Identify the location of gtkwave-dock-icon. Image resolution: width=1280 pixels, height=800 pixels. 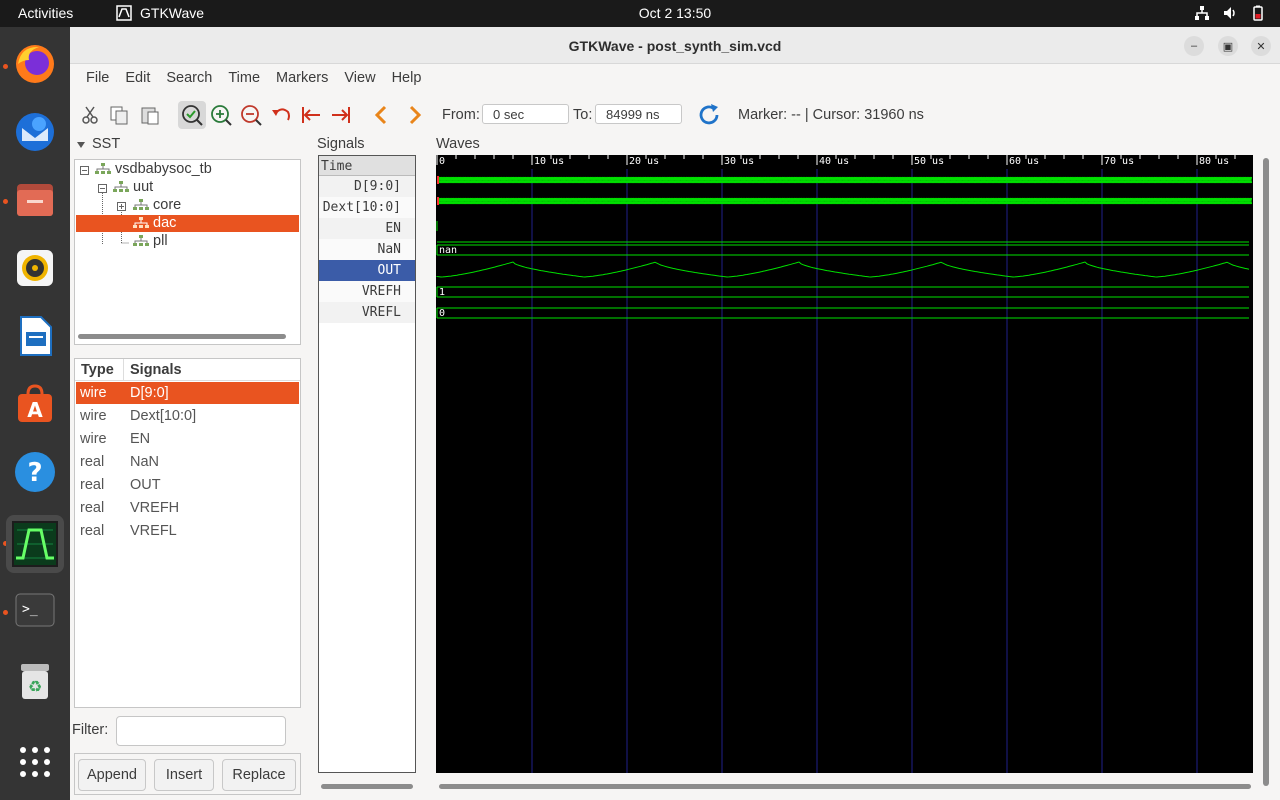
(35, 544).